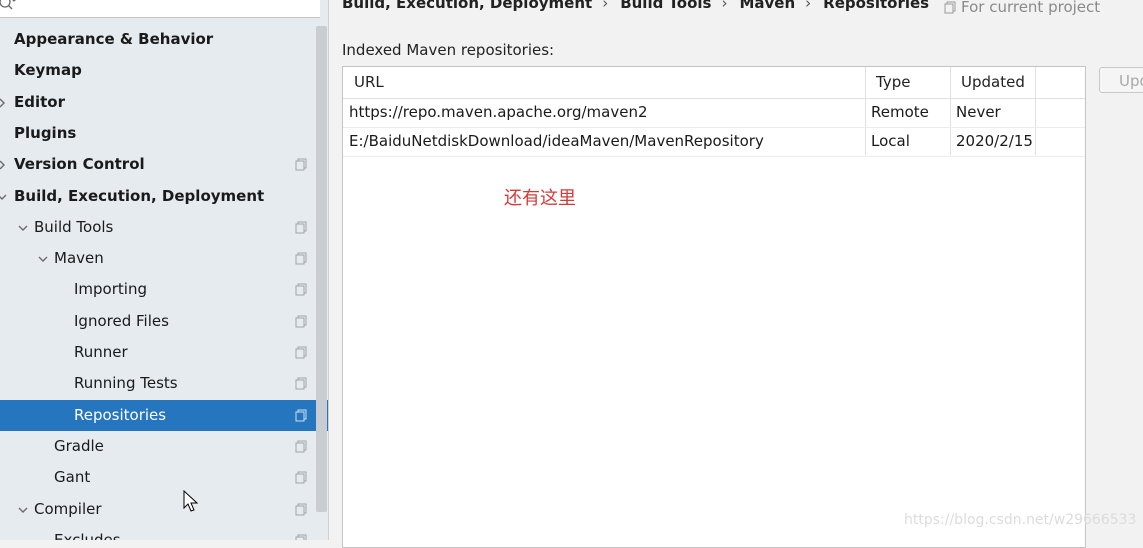  I want to click on sidebar-item-label: Version Control, so click(79, 164).